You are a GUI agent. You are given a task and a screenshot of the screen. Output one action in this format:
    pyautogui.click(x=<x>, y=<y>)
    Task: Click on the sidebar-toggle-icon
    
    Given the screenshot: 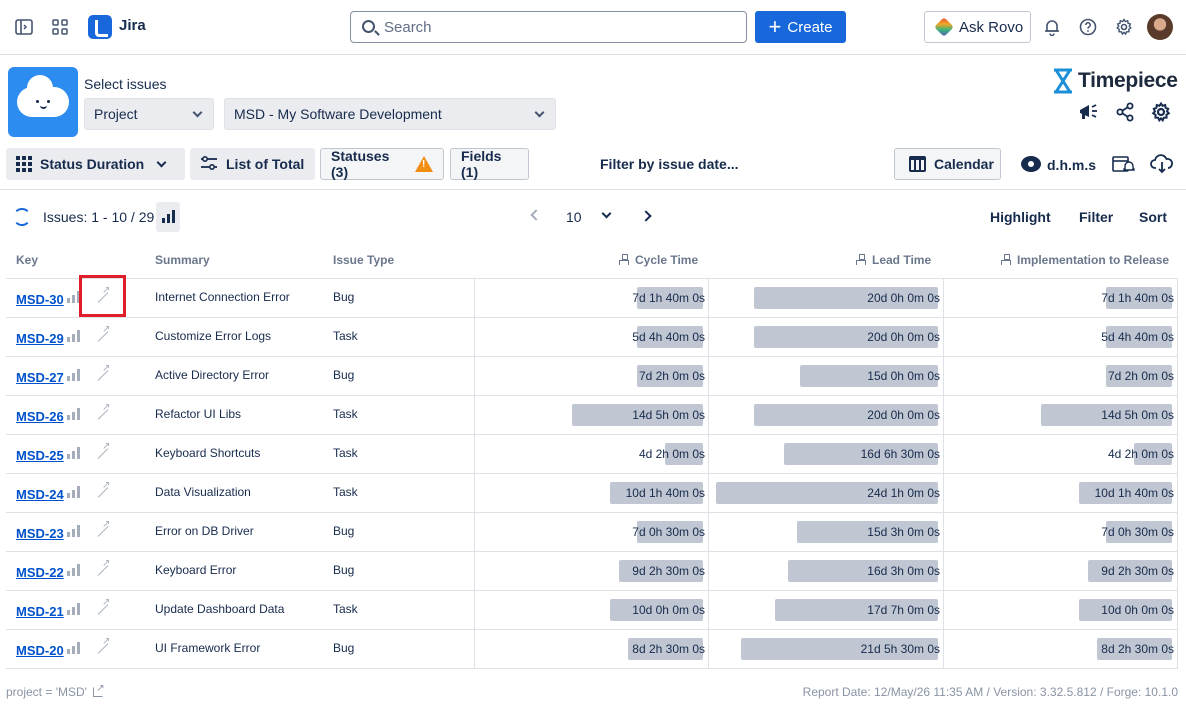 What is the action you would take?
    pyautogui.click(x=24, y=27)
    